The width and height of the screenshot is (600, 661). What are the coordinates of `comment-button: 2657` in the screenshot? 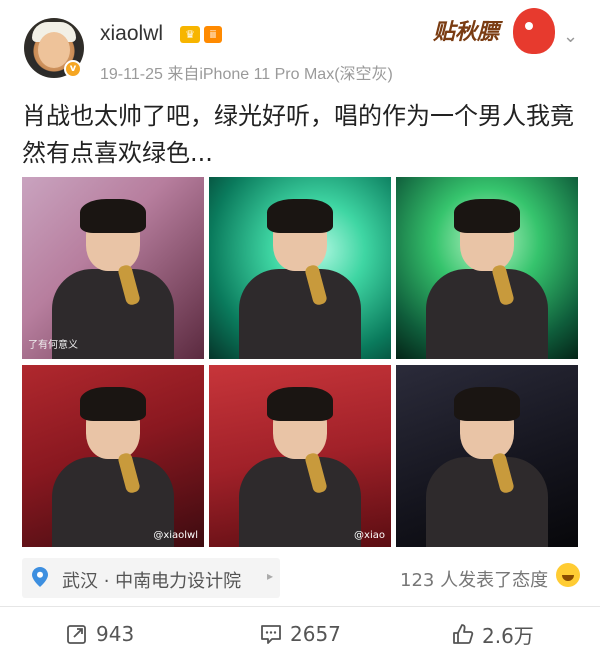 It's located at (300, 634).